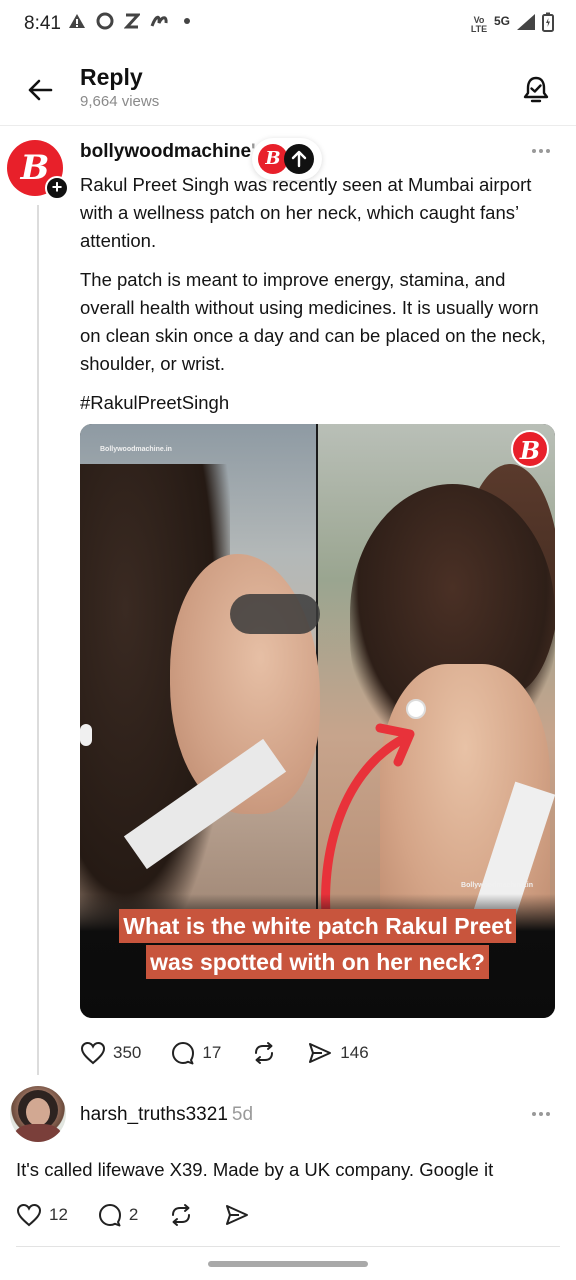 The width and height of the screenshot is (576, 1280). What do you see at coordinates (120, 101) in the screenshot?
I see `view-count: 9,664 views` at bounding box center [120, 101].